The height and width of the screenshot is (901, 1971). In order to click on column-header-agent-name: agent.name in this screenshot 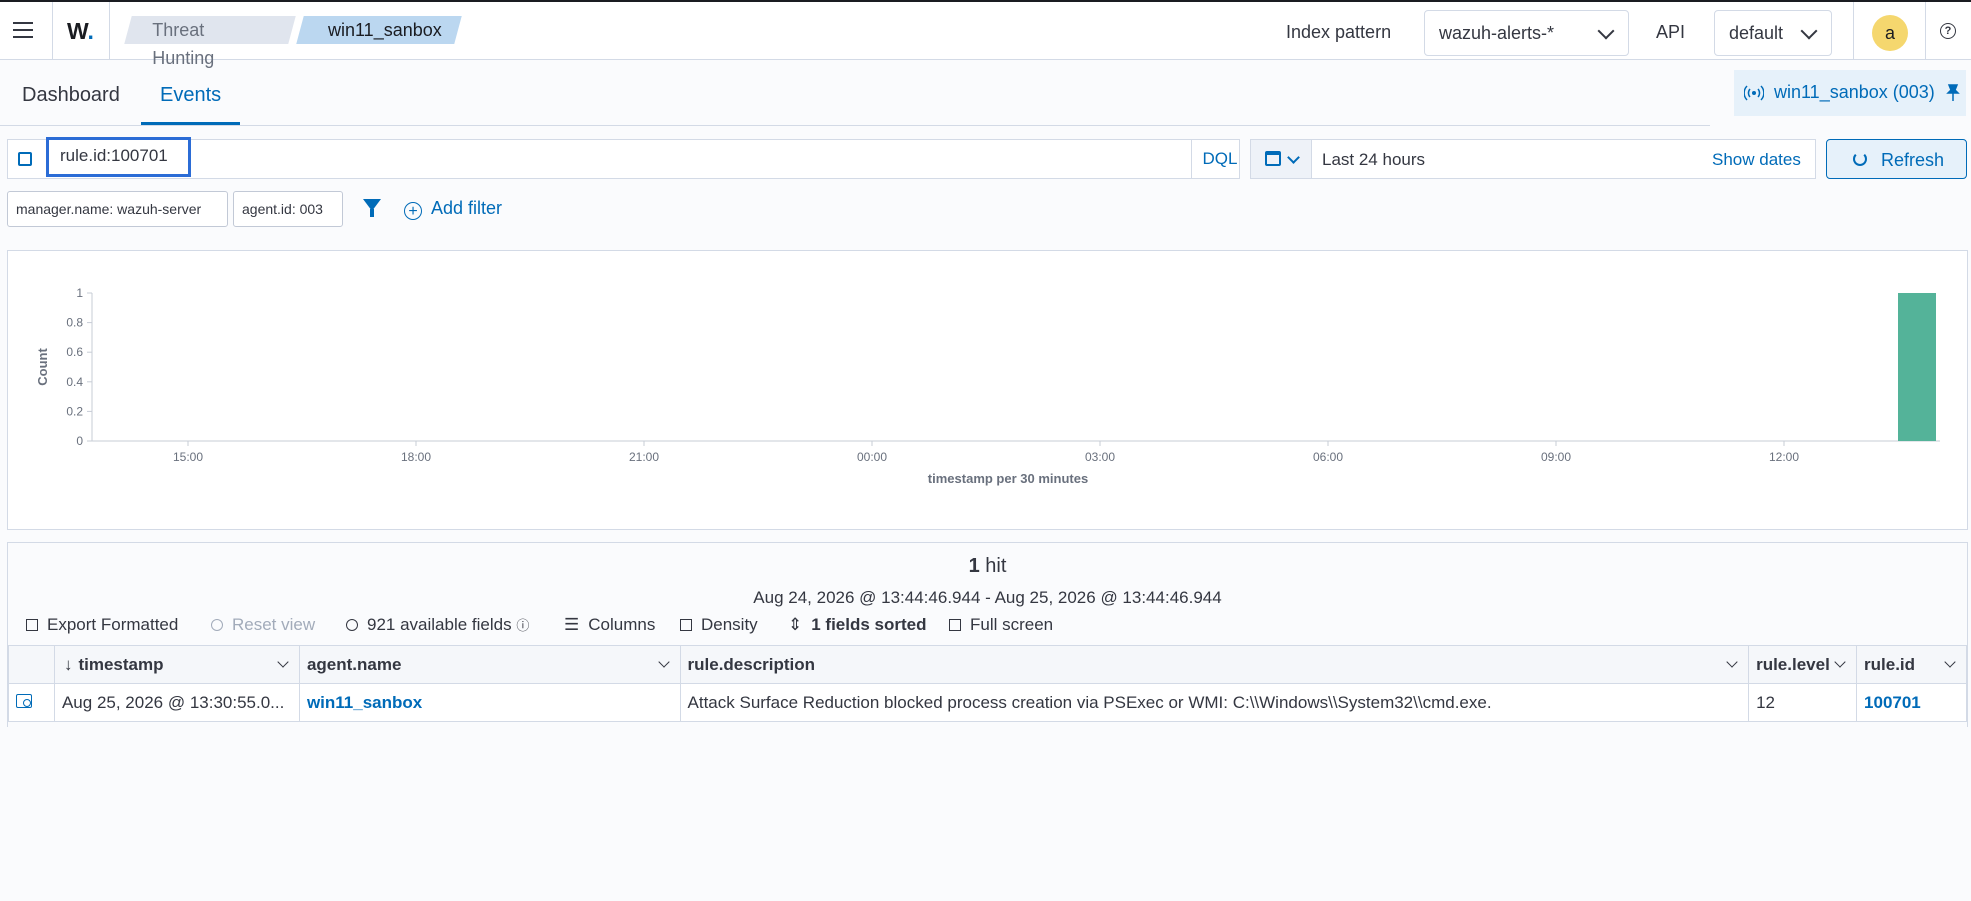, I will do `click(489, 664)`.